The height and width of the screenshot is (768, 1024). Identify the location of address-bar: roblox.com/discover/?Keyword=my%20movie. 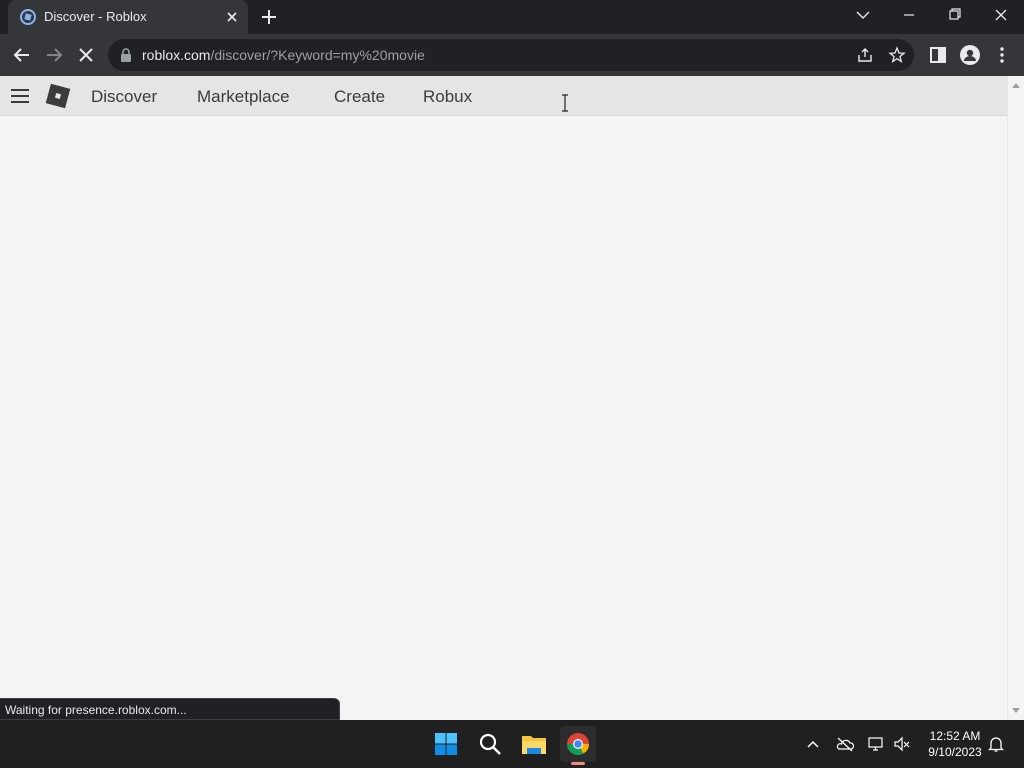
(511, 55).